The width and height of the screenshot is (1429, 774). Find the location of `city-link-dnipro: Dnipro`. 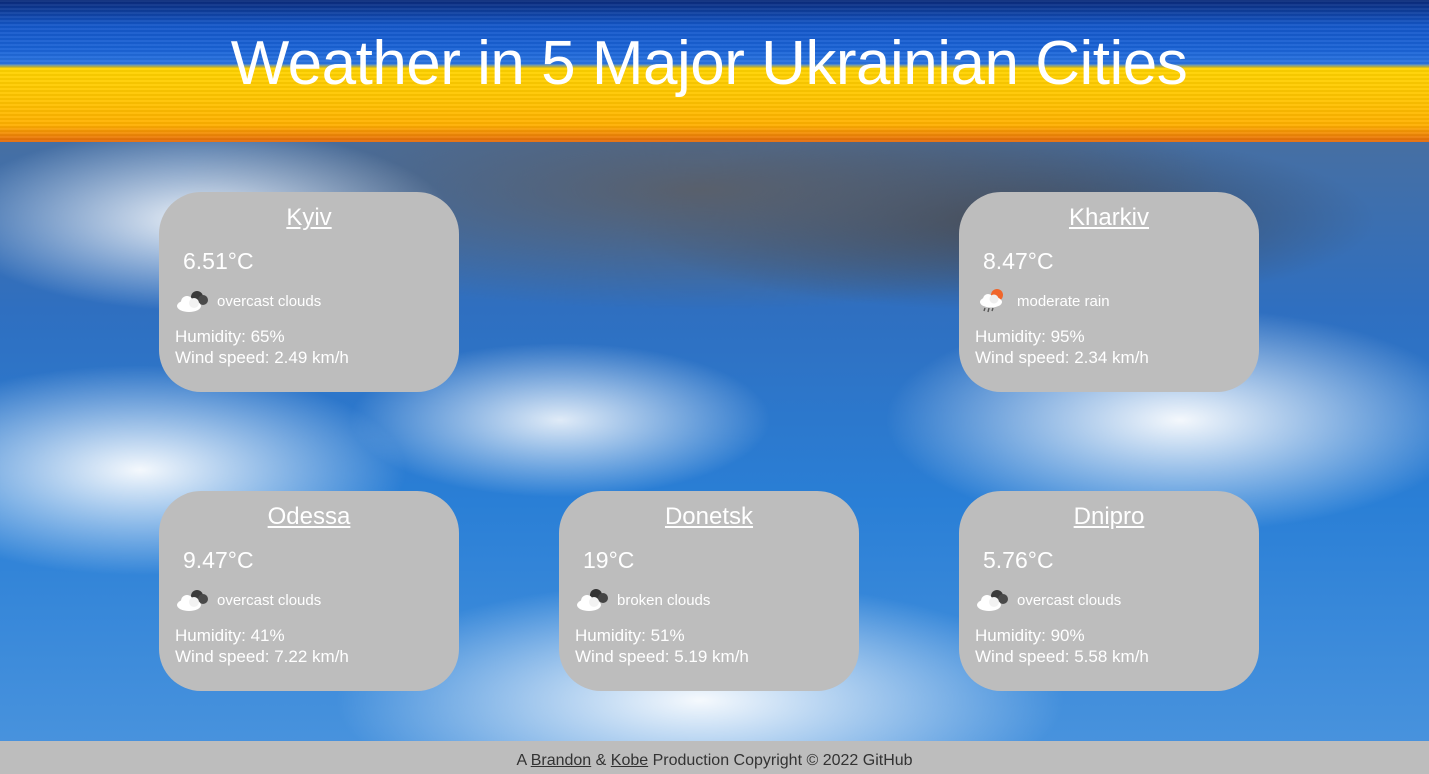

city-link-dnipro: Dnipro is located at coordinates (1109, 517).